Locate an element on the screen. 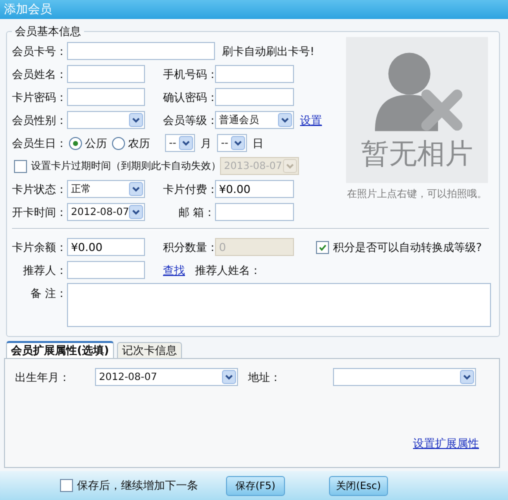 This screenshot has width=508, height=500. photo-hint: 在照片上点右键，可以拍照哦。 is located at coordinates (417, 194).